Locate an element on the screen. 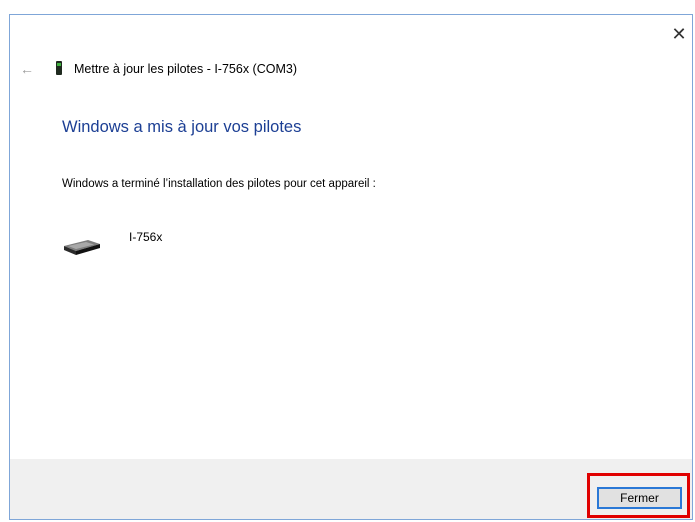 This screenshot has width=695, height=522. device-small-icon is located at coordinates (59, 69).